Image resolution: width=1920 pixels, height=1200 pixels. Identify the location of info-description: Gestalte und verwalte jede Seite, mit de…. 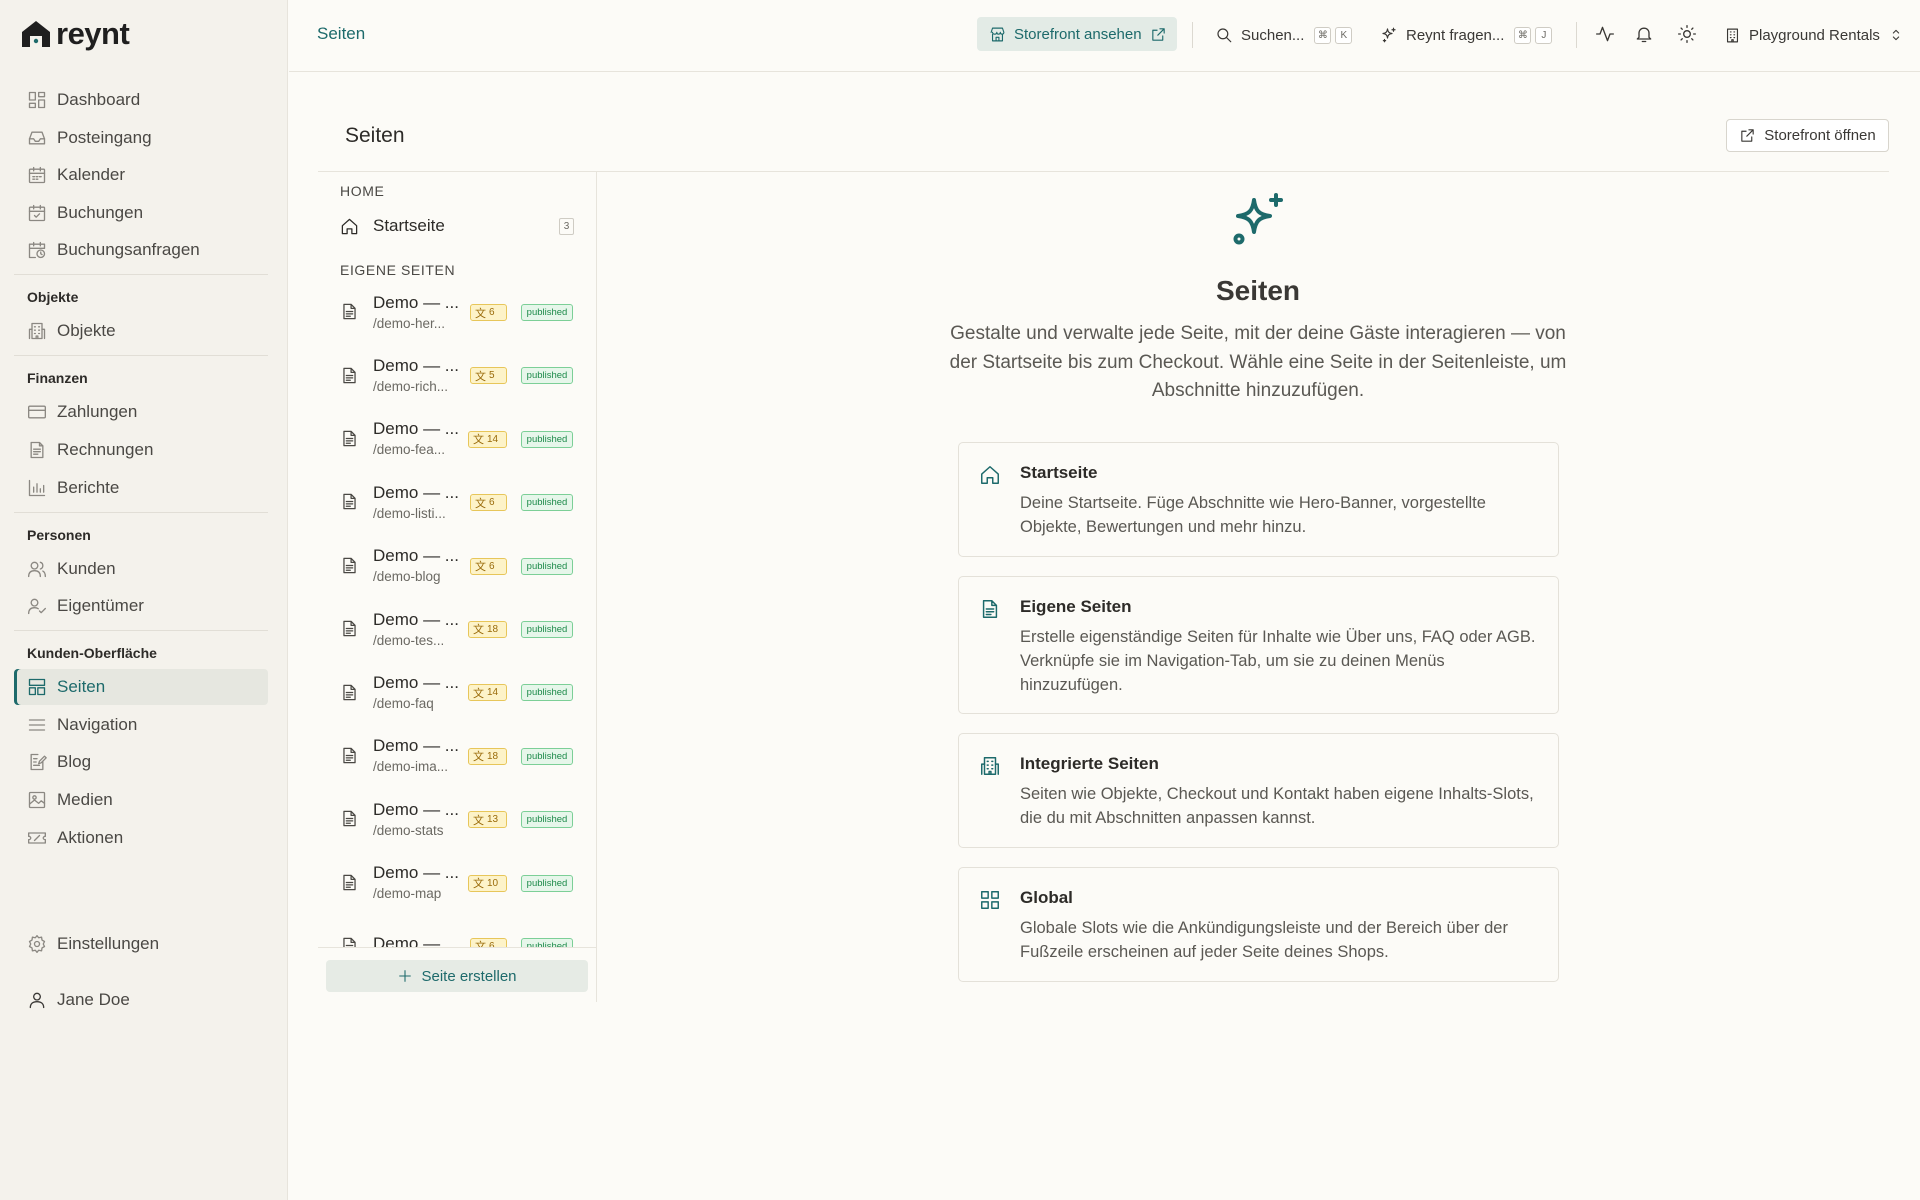
(1258, 362).